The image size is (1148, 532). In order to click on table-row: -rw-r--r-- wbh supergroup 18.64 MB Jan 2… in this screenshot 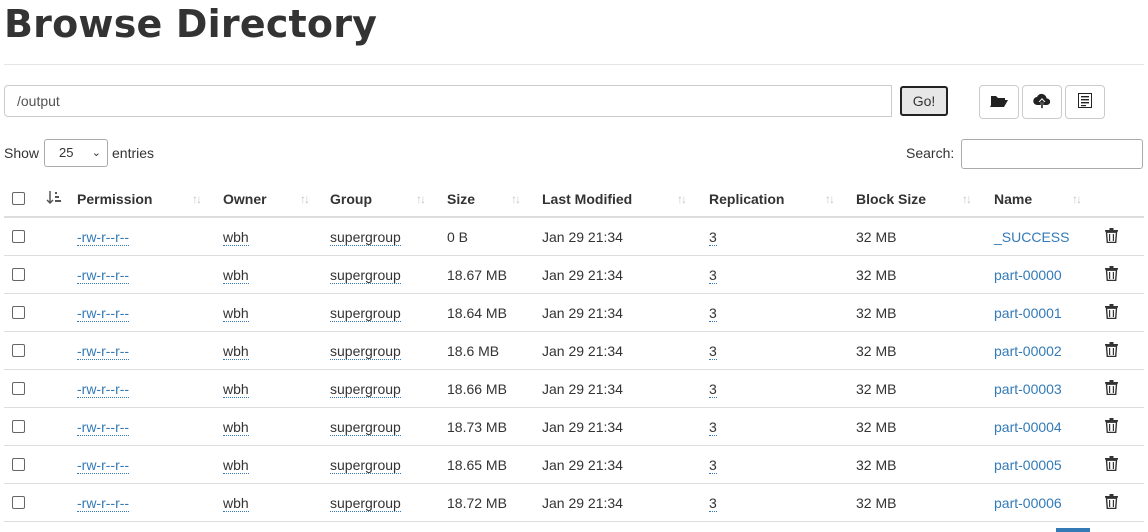, I will do `click(574, 313)`.